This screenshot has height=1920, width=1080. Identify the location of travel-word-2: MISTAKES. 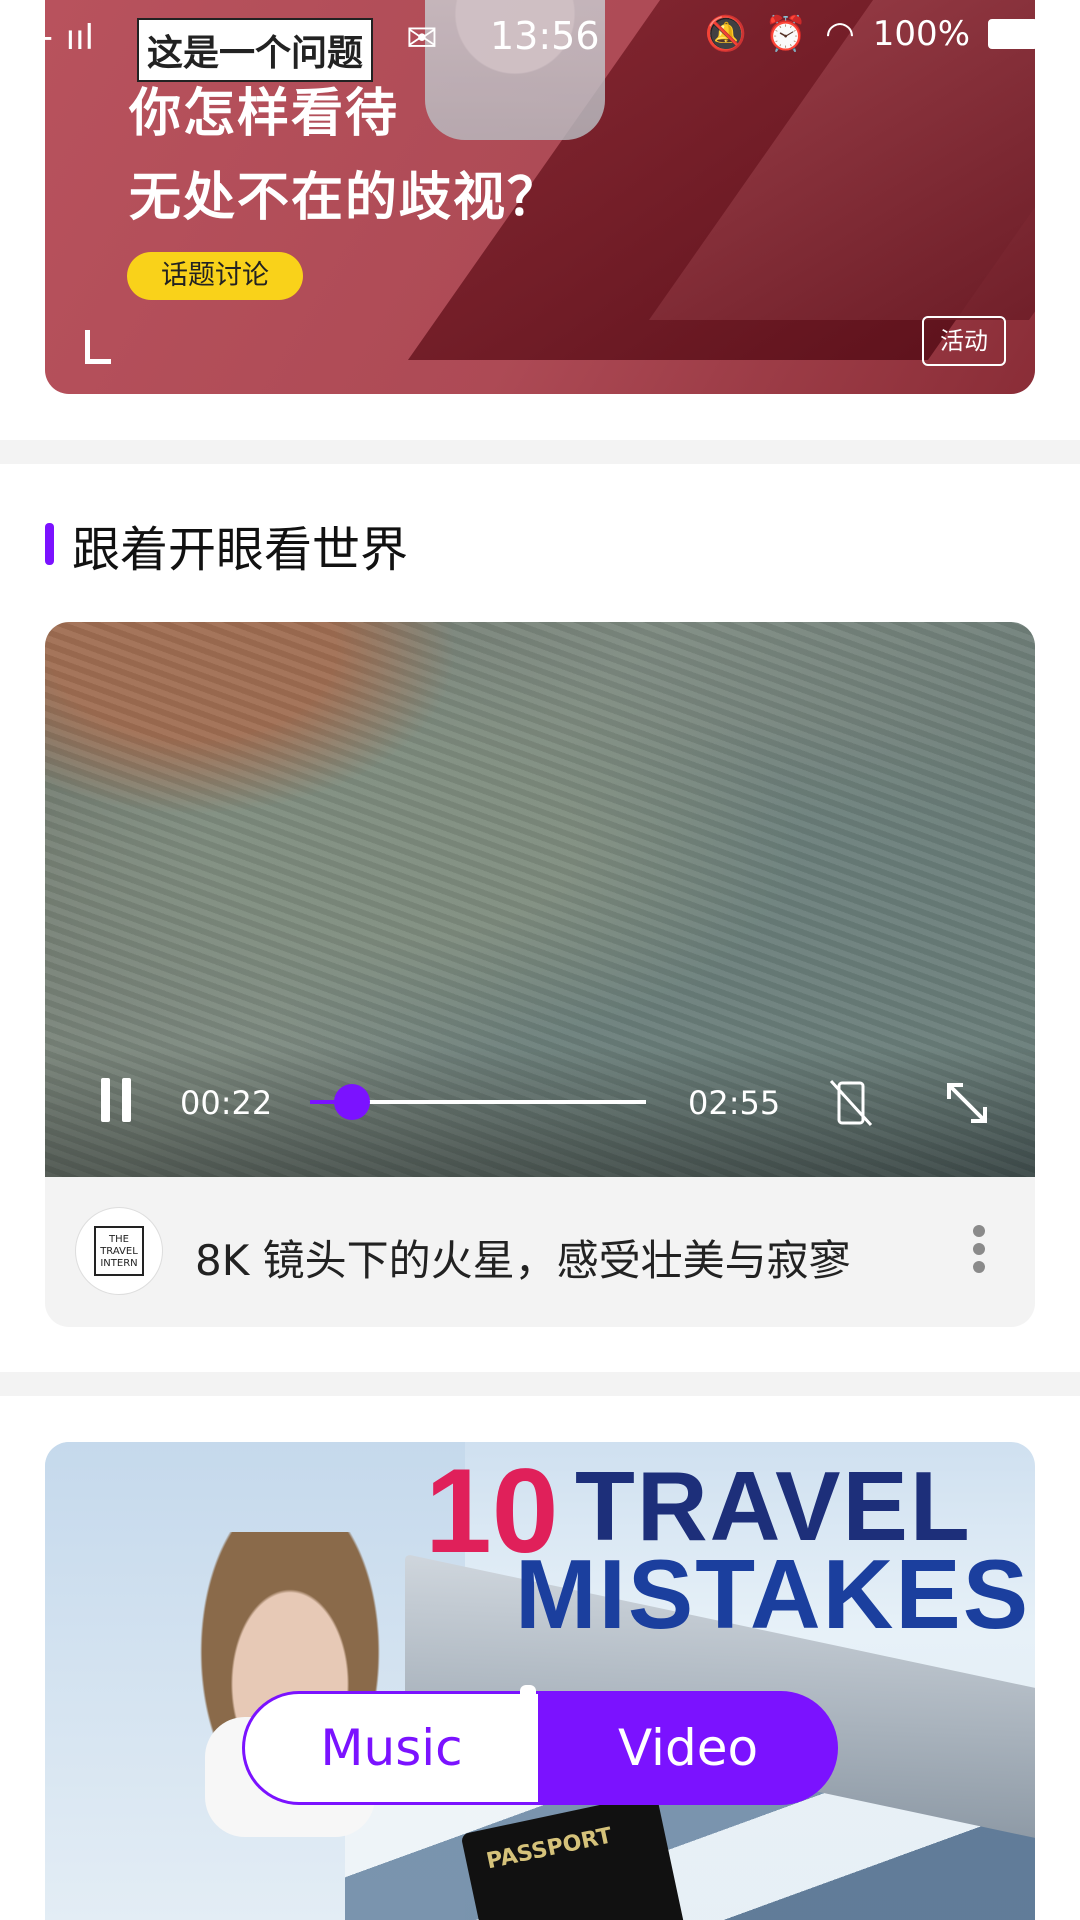
(773, 1594).